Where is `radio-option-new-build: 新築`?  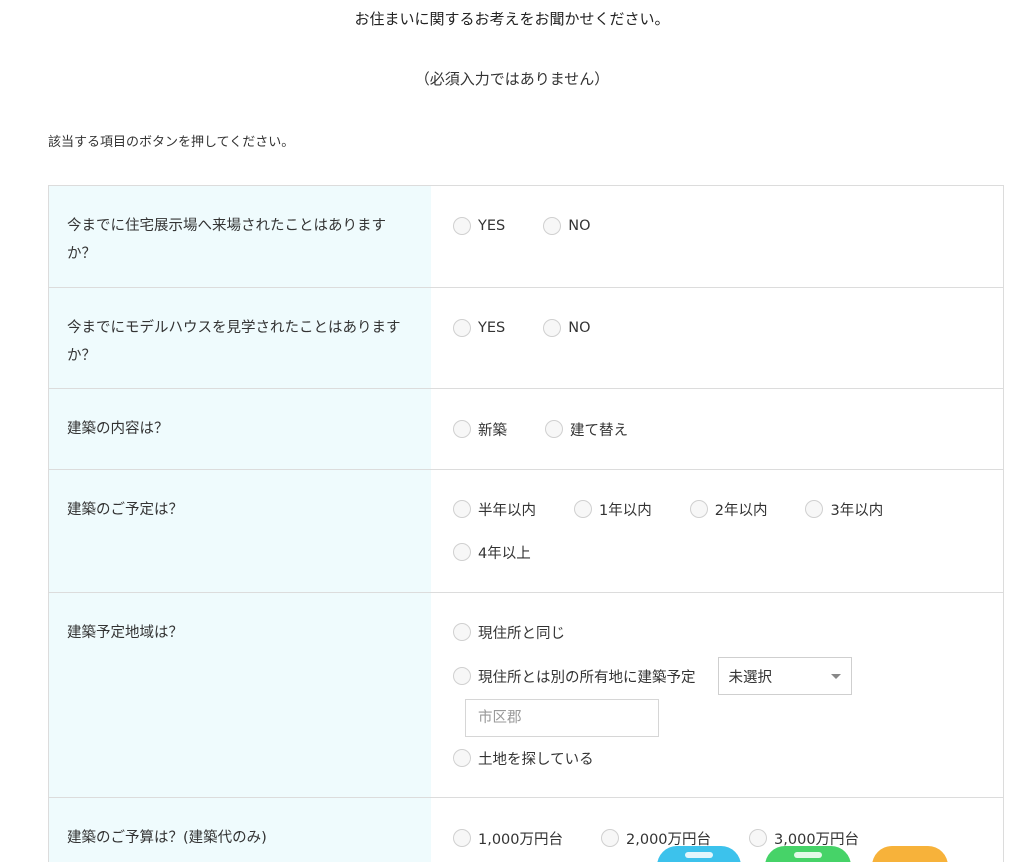 radio-option-new-build: 新築 is located at coordinates (480, 429).